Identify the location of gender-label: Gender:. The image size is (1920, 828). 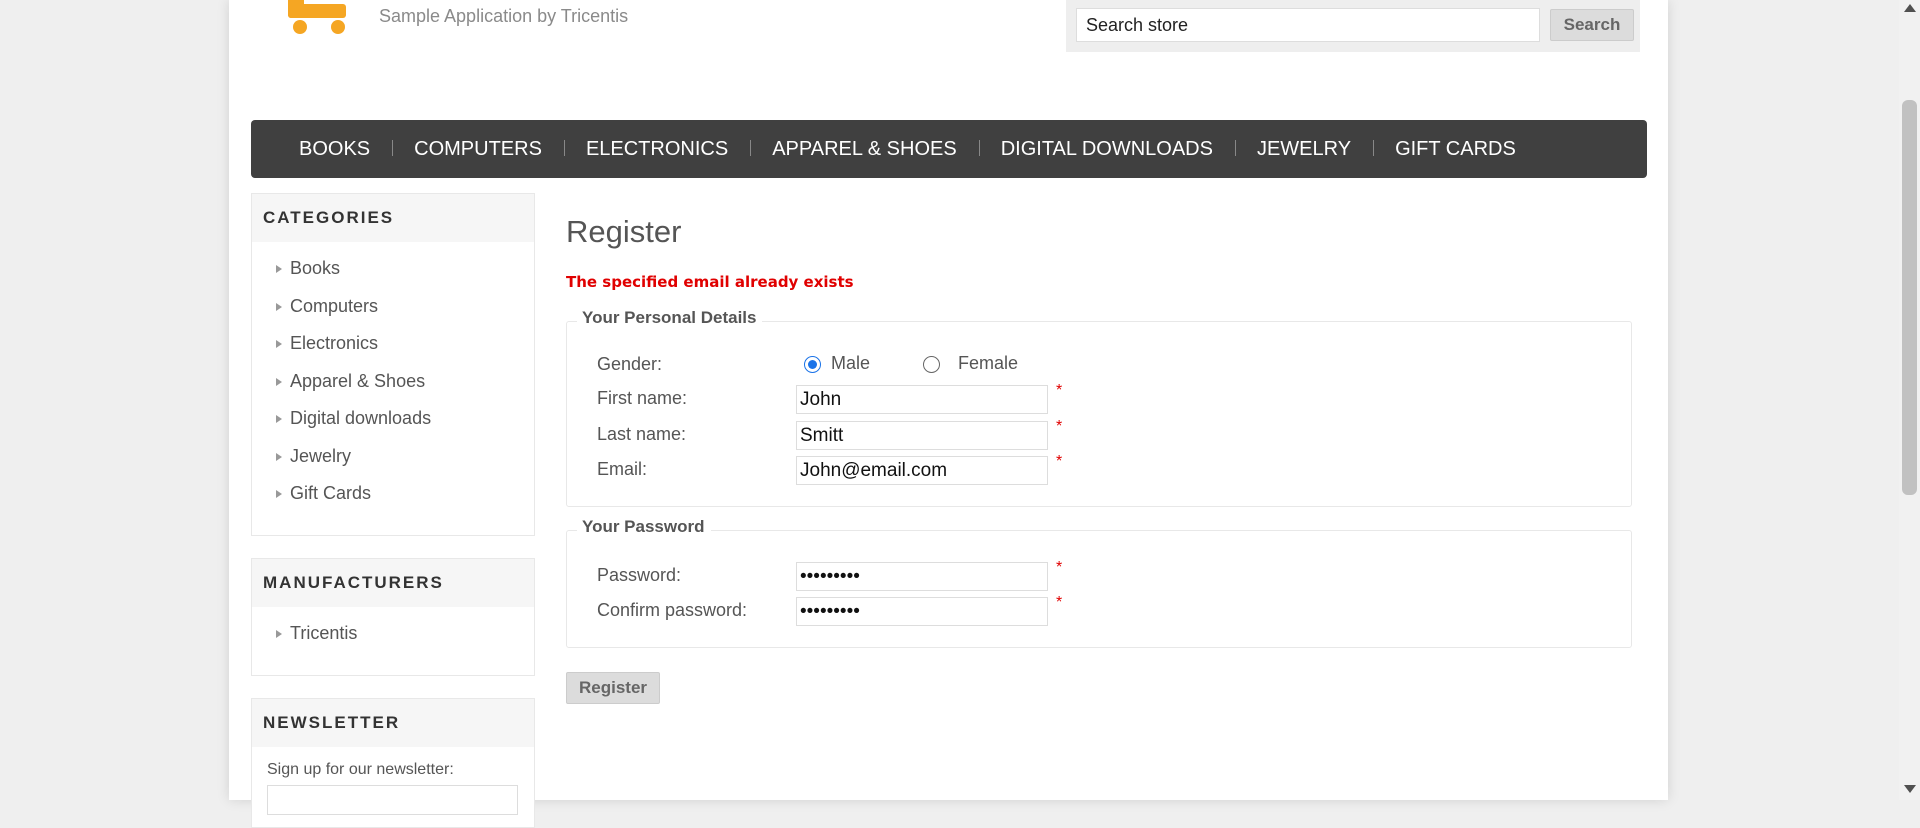
(630, 364).